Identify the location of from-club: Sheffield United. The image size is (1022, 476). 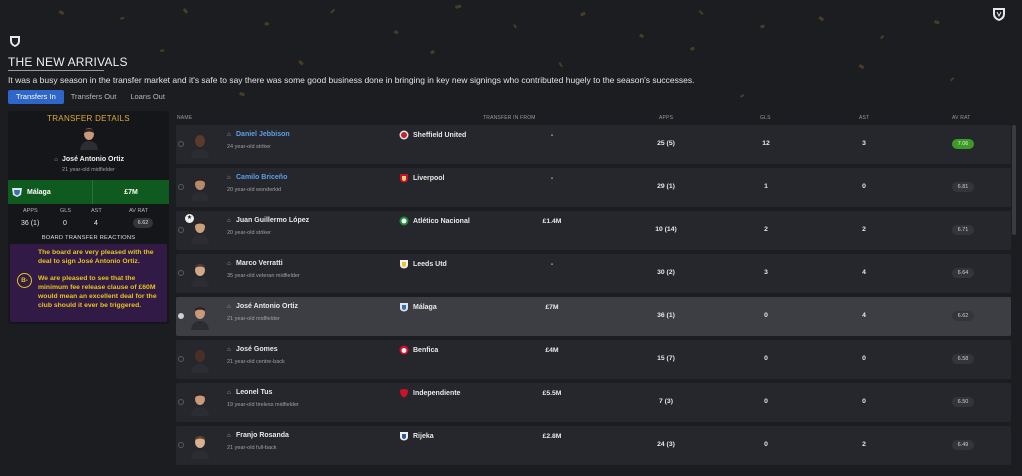
(432, 135).